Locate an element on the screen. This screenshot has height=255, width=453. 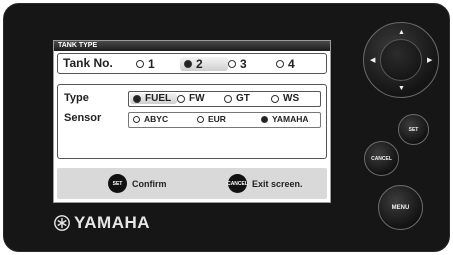
type-label: Type is located at coordinates (76, 98).